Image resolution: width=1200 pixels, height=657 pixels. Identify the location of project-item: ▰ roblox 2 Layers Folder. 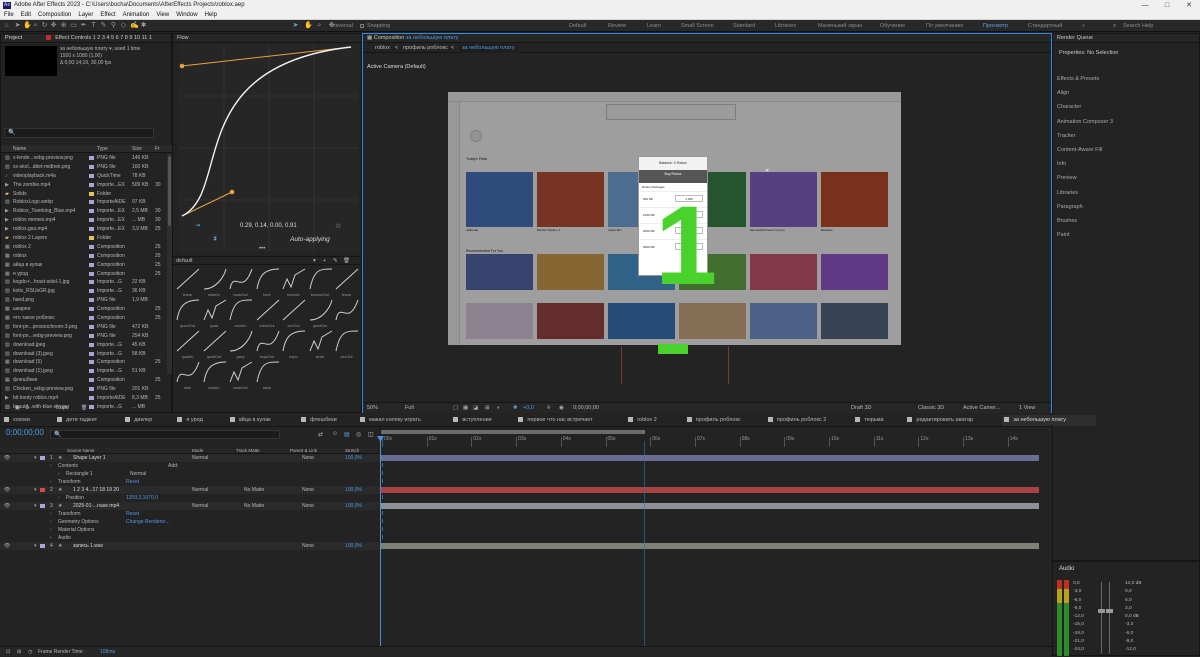
(84, 238).